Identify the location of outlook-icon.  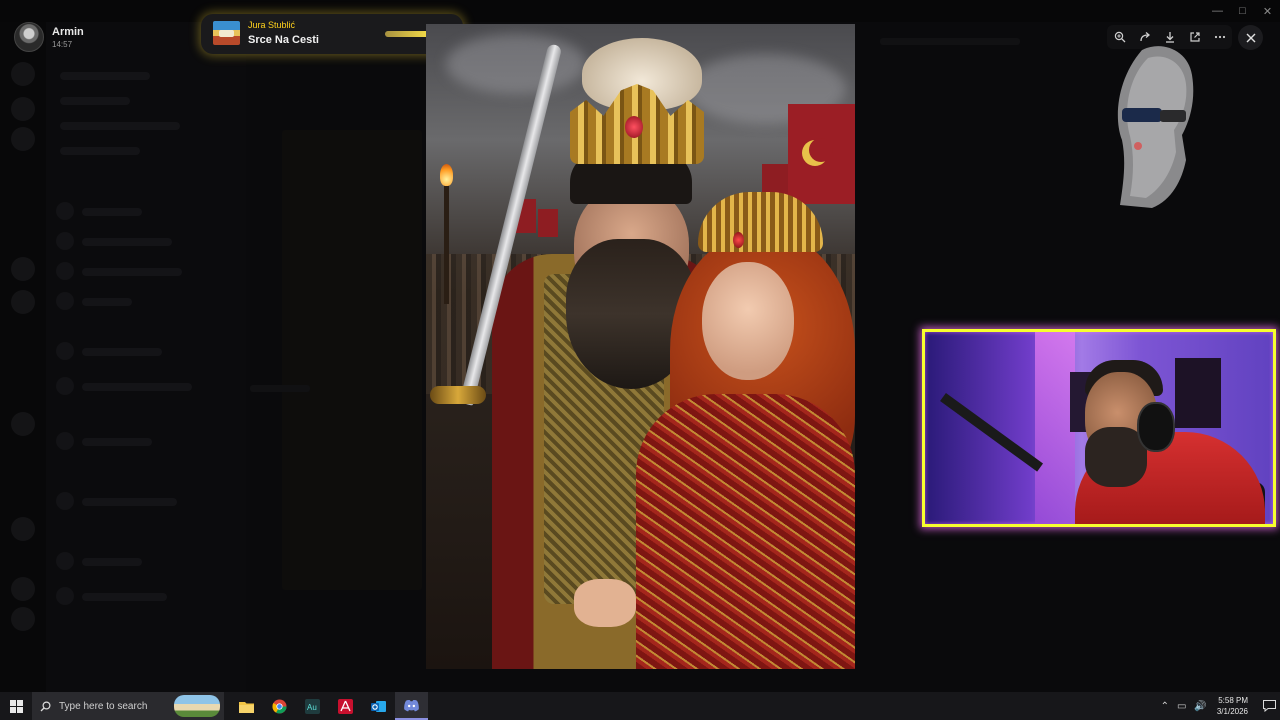
(378, 706).